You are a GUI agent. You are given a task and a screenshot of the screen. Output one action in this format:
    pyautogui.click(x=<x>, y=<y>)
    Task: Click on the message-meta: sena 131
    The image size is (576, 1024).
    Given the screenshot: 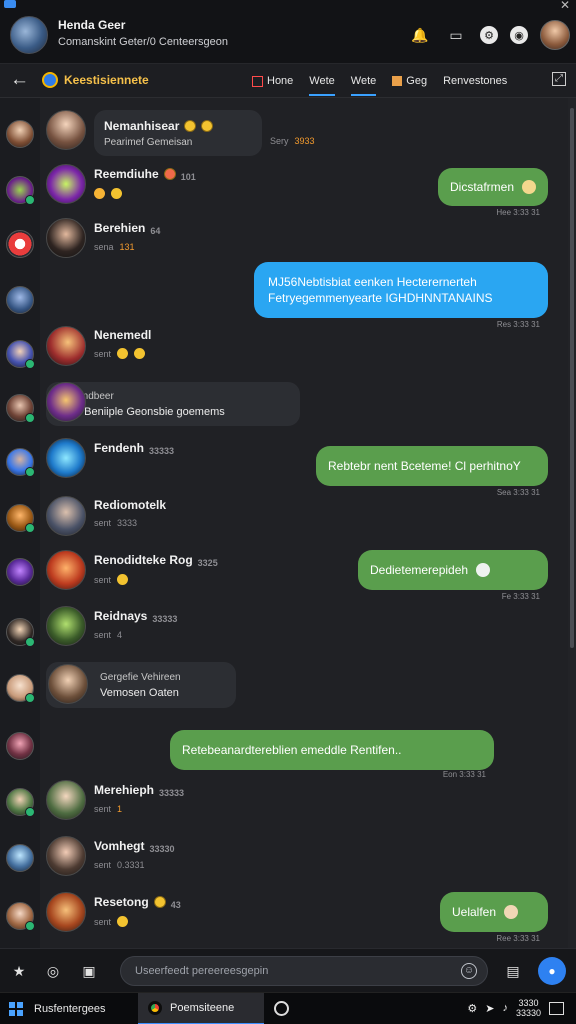 What is the action you would take?
    pyautogui.click(x=127, y=247)
    